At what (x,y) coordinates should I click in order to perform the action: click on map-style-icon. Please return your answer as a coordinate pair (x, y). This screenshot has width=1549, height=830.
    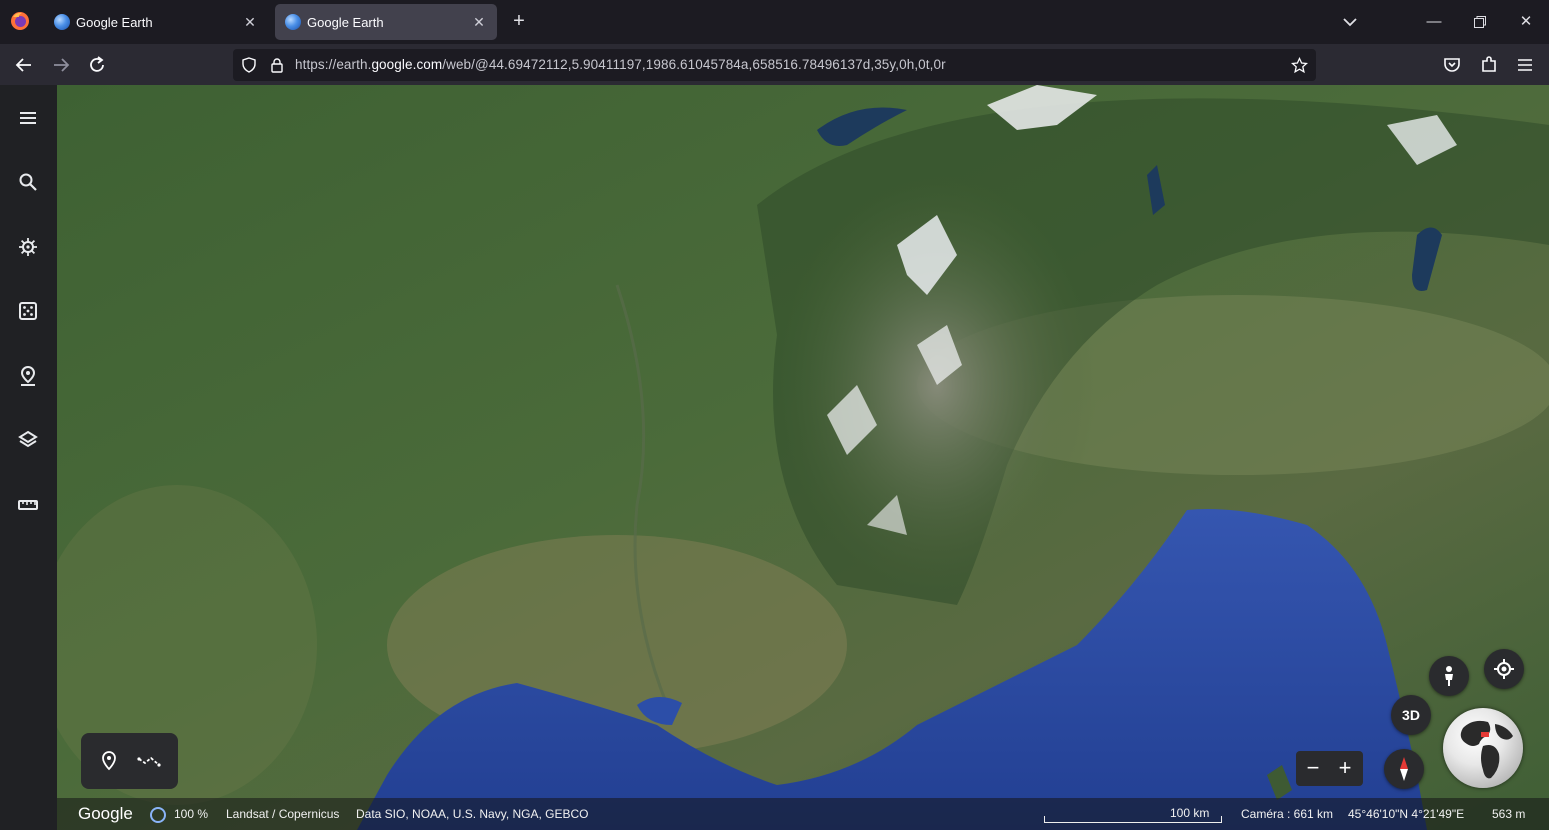
    Looking at the image, I should click on (28, 439).